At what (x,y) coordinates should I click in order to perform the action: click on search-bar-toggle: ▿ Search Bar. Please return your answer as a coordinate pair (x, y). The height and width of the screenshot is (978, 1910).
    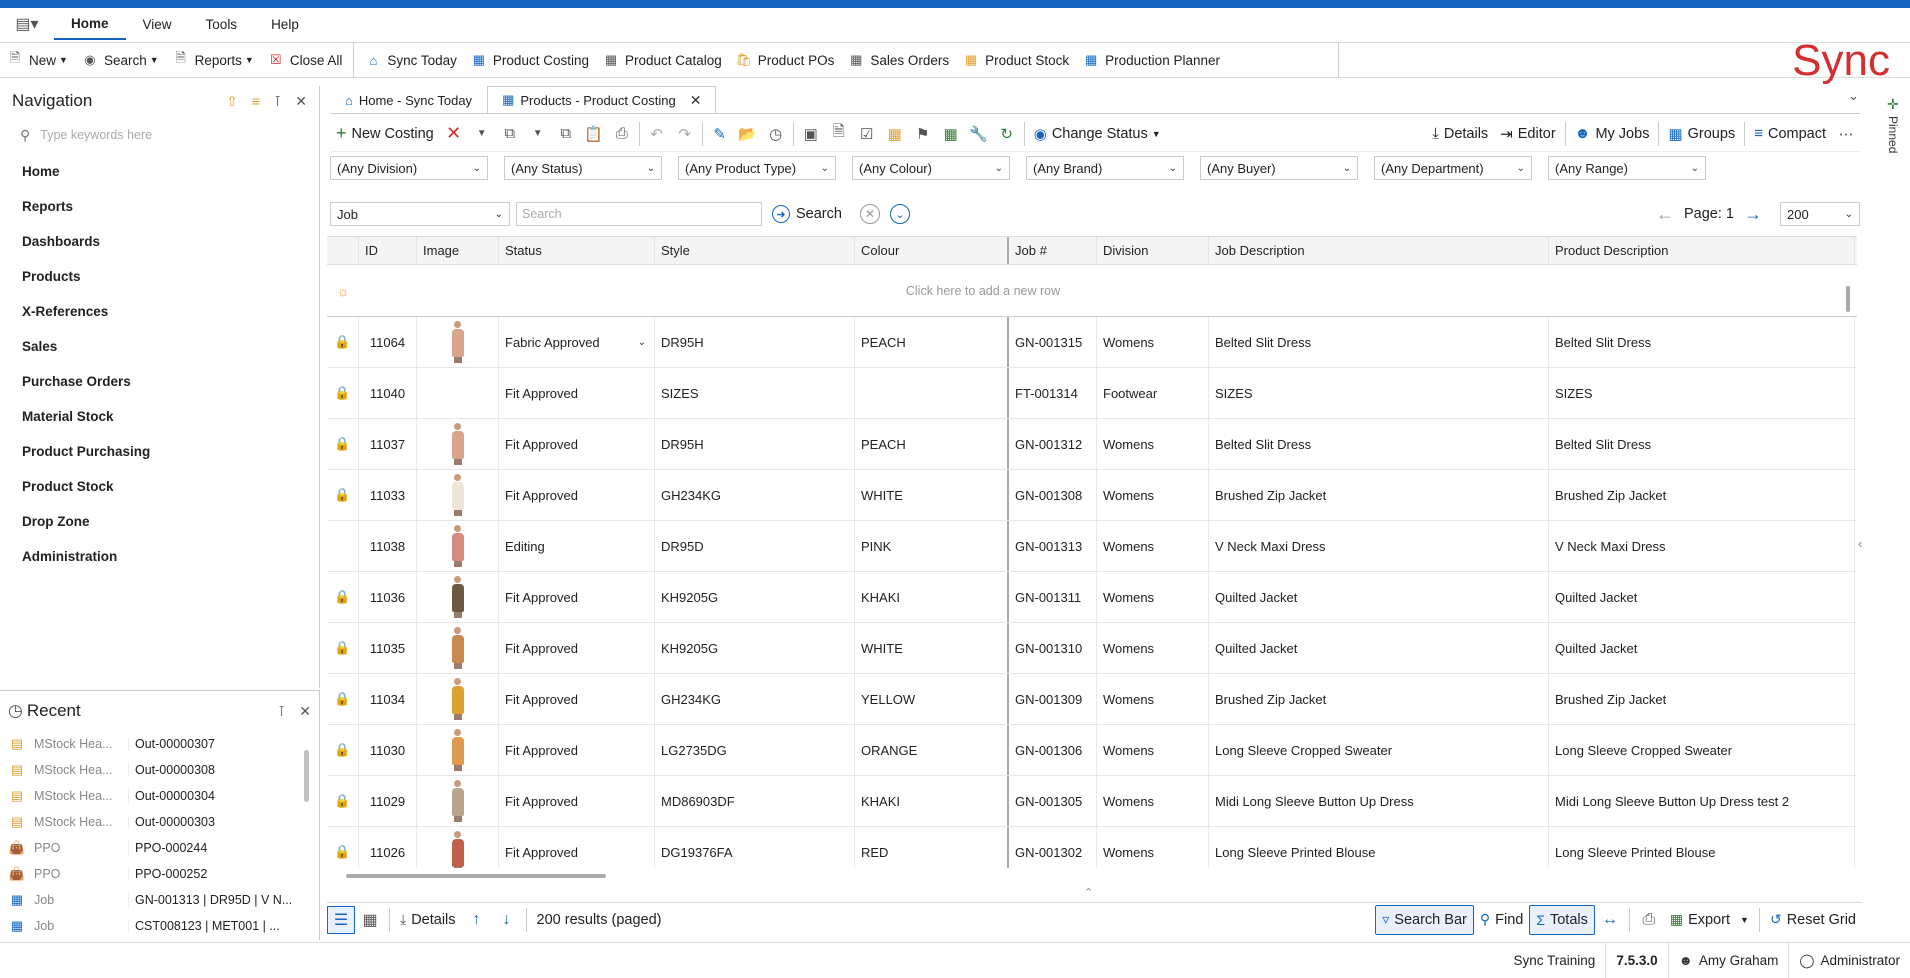
    Looking at the image, I should click on (1424, 919).